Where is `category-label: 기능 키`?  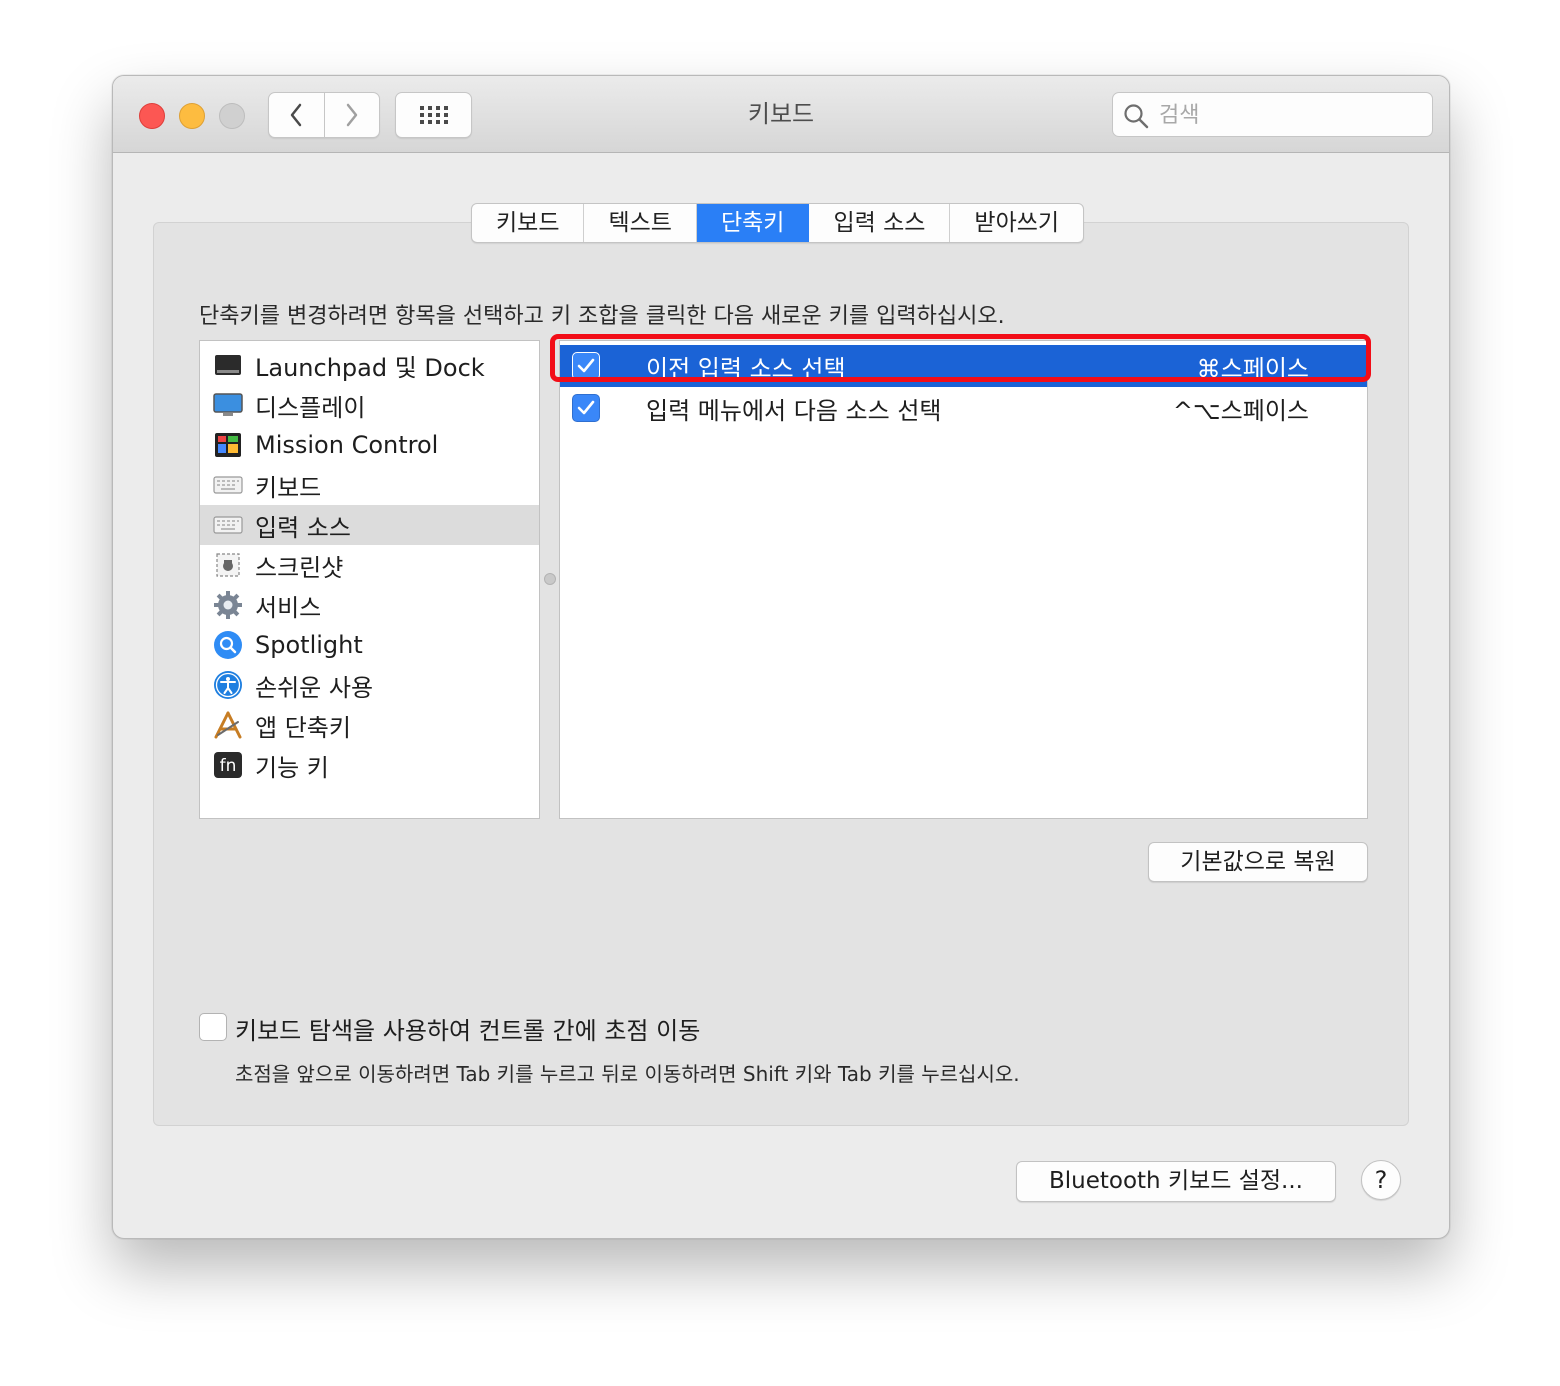
category-label: 기능 키 is located at coordinates (292, 767).